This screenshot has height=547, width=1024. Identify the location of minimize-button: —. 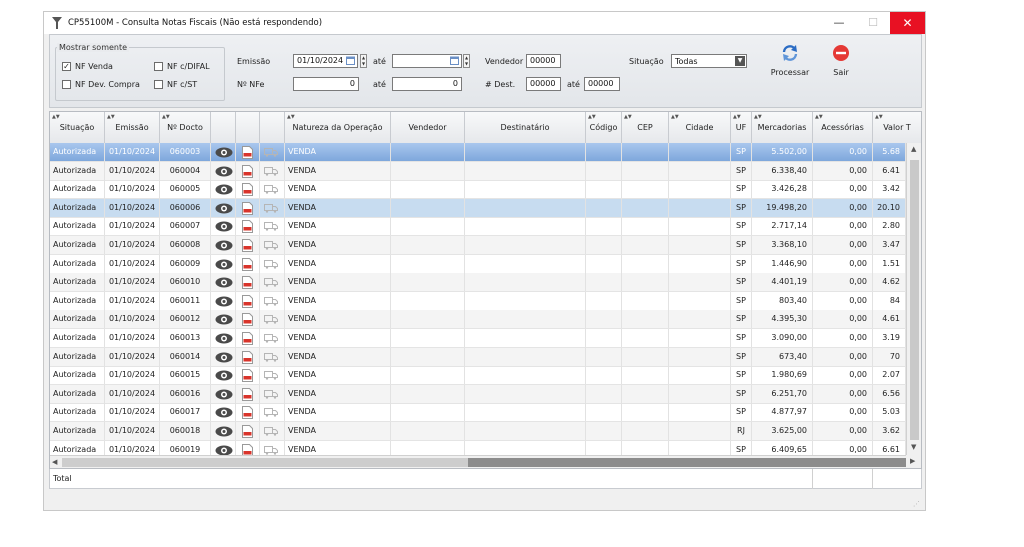
(839, 23).